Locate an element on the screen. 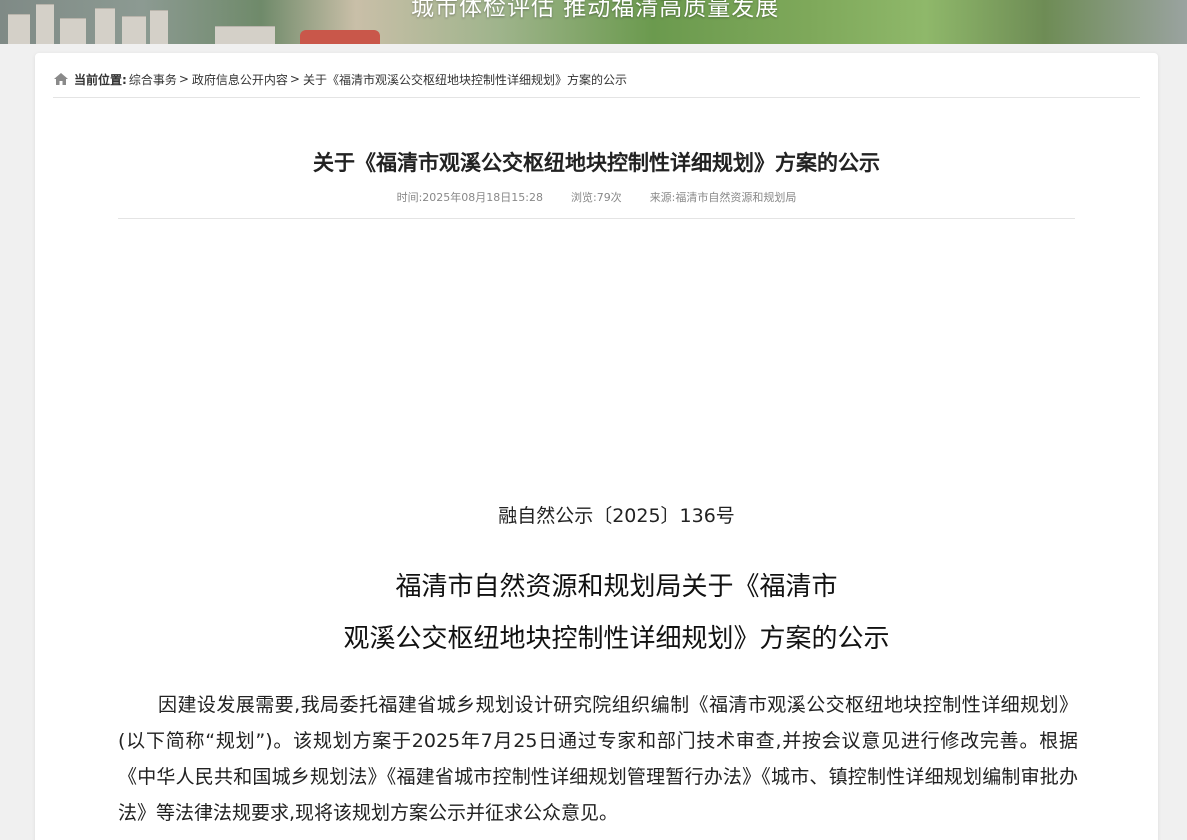 The height and width of the screenshot is (840, 1187). document-title: 福清市自然资源和规划局关于《福清市 观溪公交枢纽地块控制性详细规划》方案的公示 is located at coordinates (611, 613).